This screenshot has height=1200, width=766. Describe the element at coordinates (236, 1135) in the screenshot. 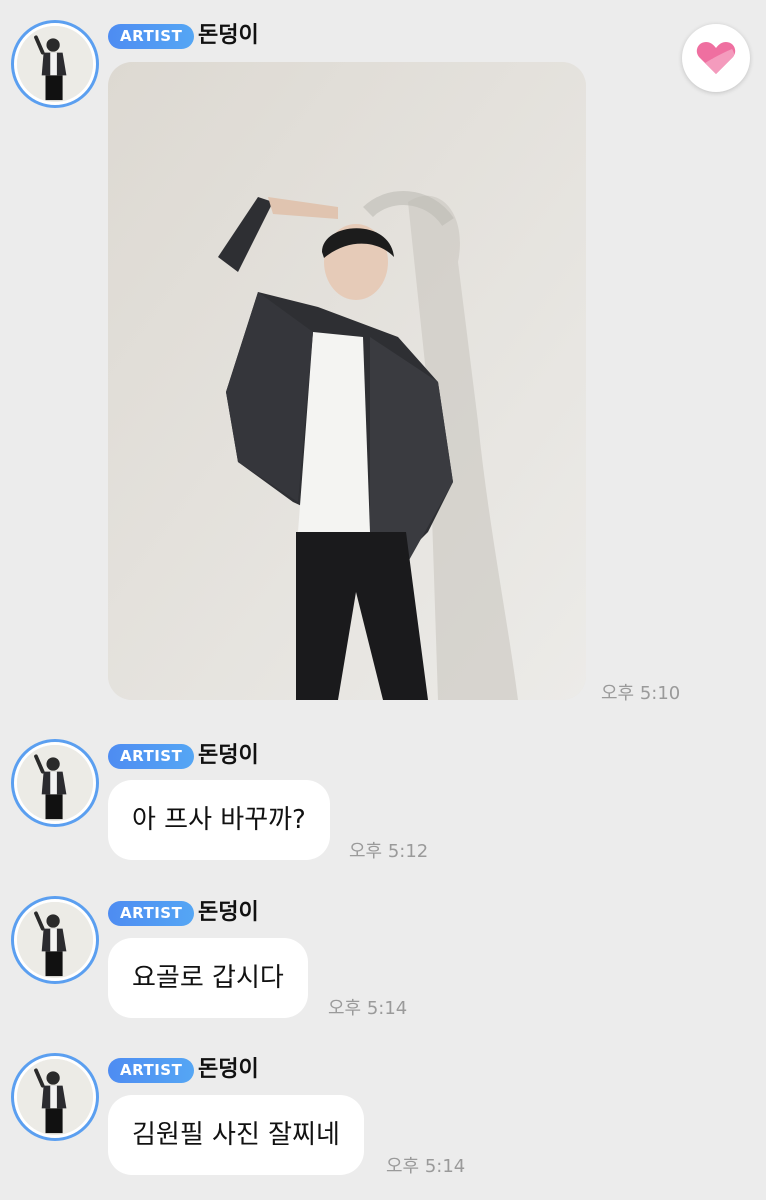

I see `message-bubble: 김원필 사진 잘찌네` at that location.